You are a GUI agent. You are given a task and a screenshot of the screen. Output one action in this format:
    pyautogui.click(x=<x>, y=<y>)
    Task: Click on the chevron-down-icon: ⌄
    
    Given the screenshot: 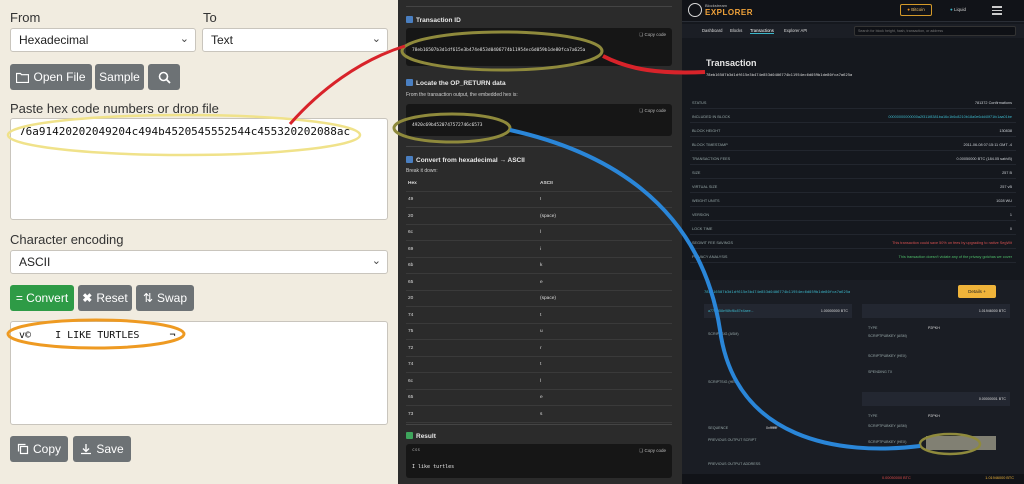 What is the action you would take?
    pyautogui.click(x=376, y=39)
    